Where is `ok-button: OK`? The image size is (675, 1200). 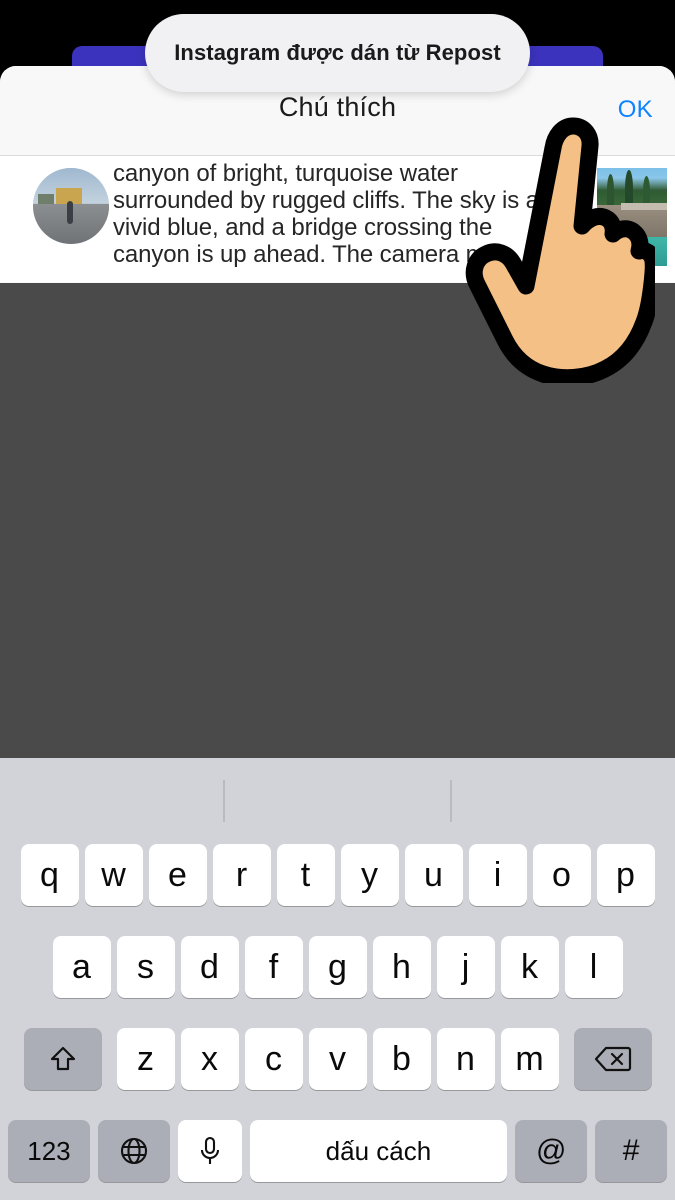 ok-button: OK is located at coordinates (635, 110).